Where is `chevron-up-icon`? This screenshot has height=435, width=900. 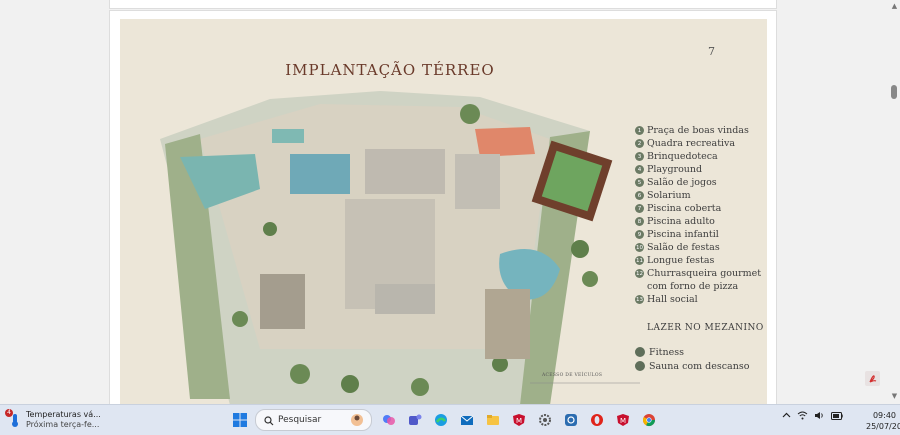
chevron-up-icon is located at coordinates (786, 417).